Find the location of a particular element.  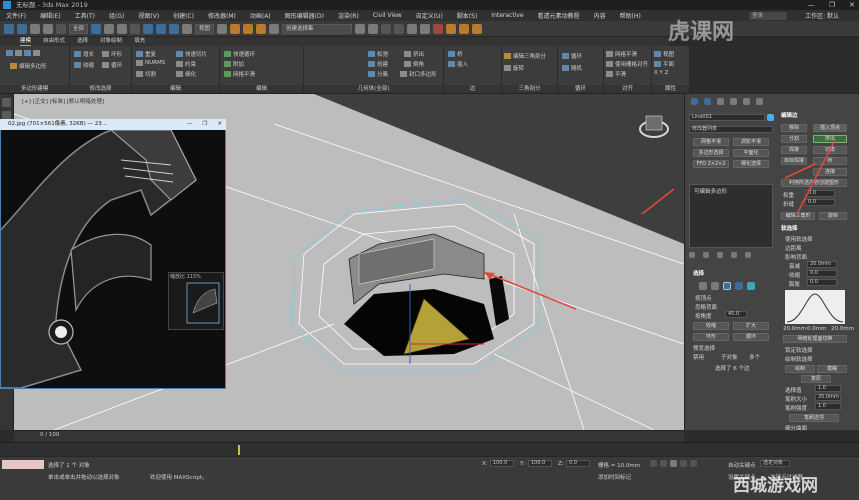

reference-coord-dropdown: 视图 is located at coordinates (205, 28).